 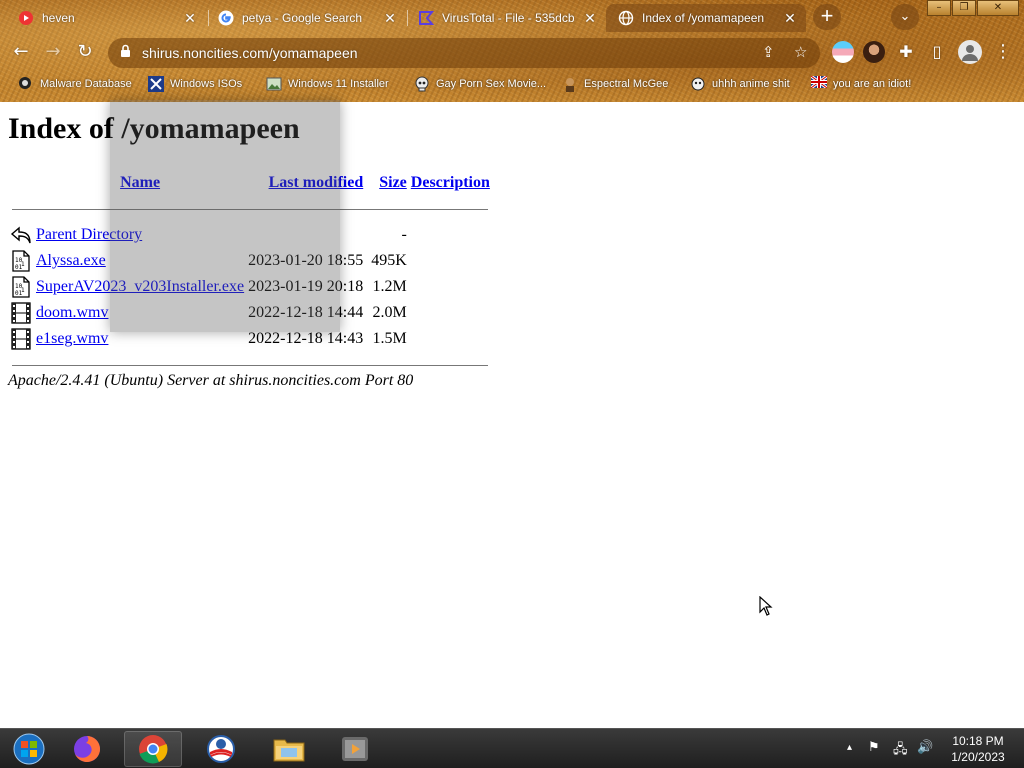 I want to click on avatar-extension-icon, so click(x=874, y=52).